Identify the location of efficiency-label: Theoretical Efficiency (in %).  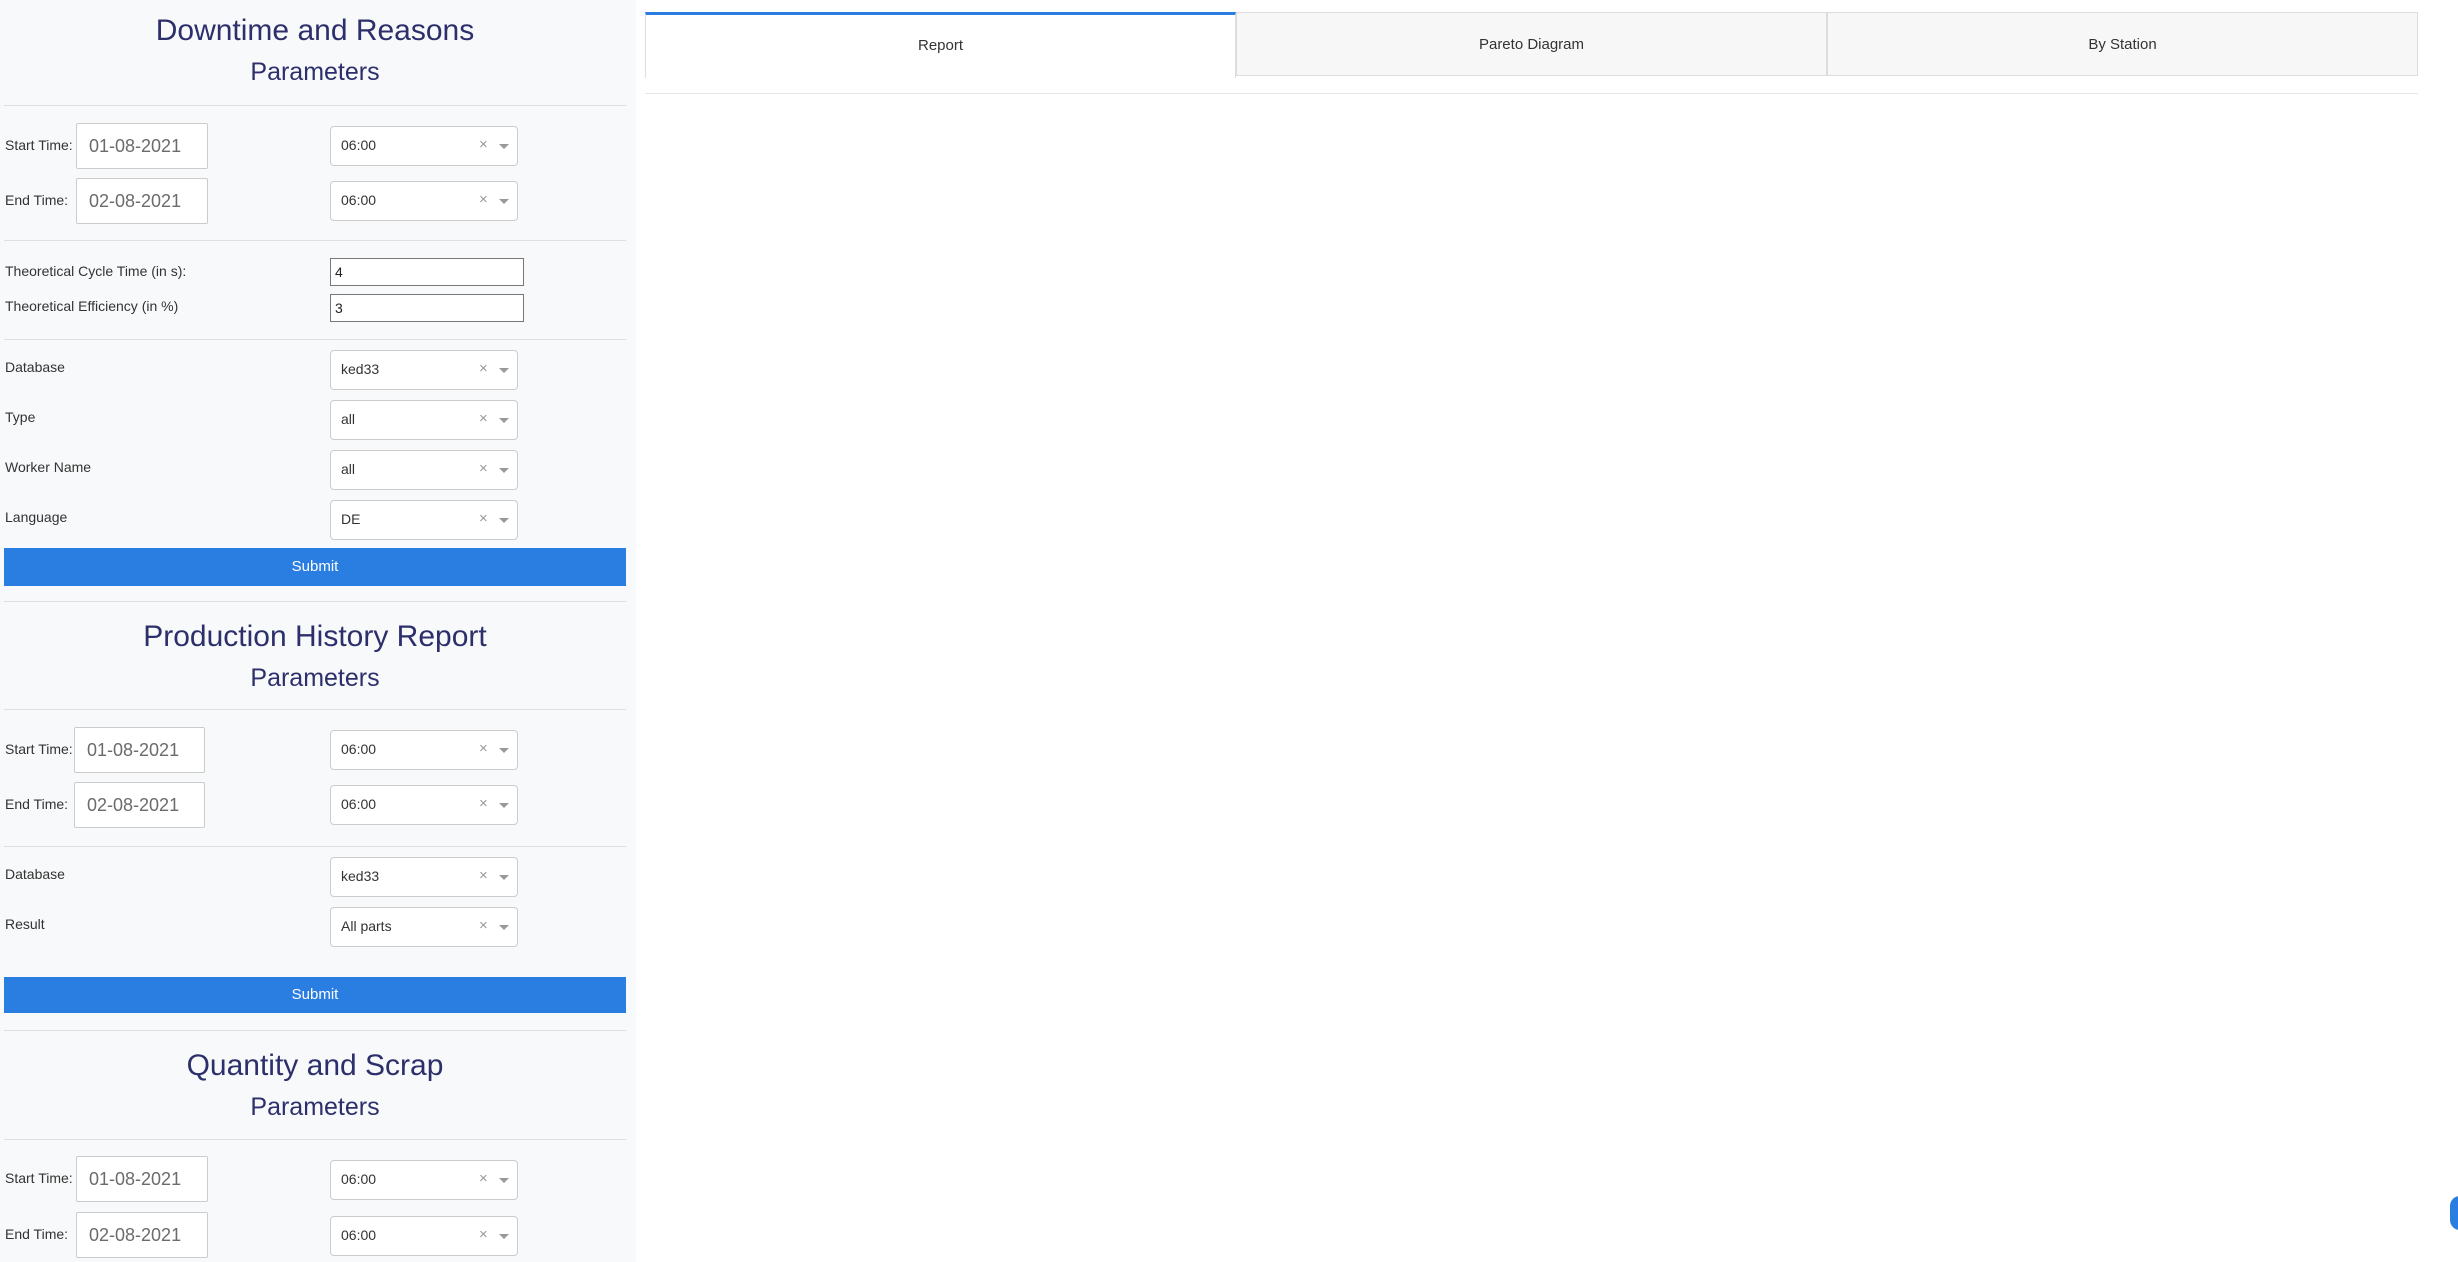
(92, 306).